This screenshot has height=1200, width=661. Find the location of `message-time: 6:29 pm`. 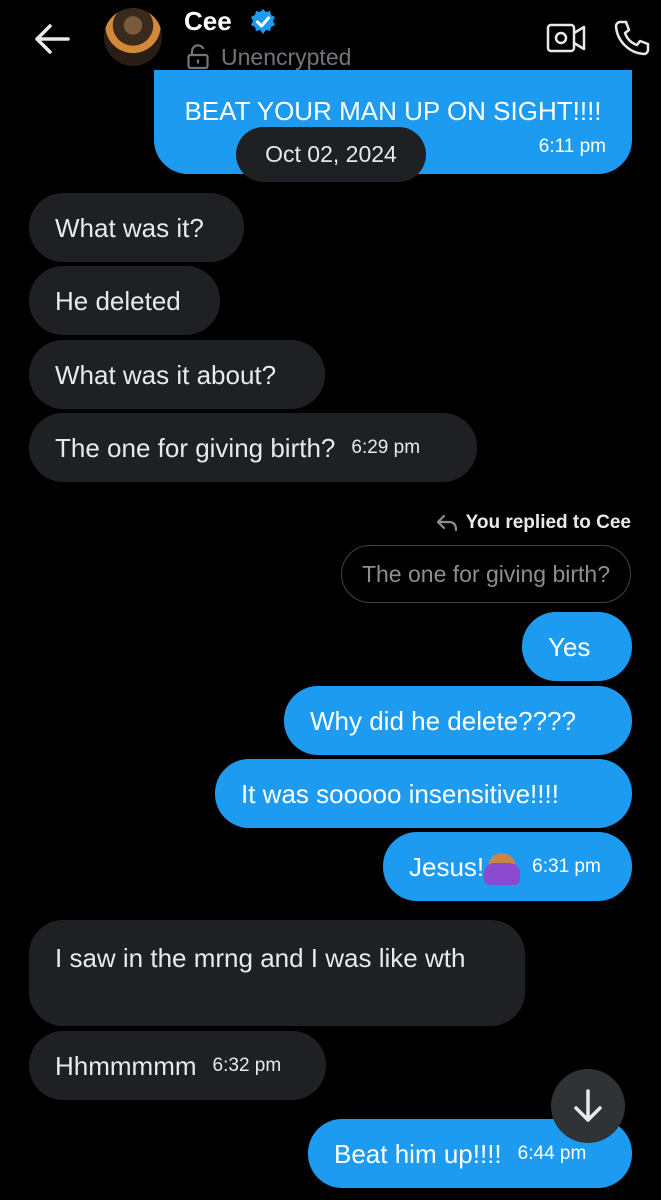

message-time: 6:29 pm is located at coordinates (386, 447).